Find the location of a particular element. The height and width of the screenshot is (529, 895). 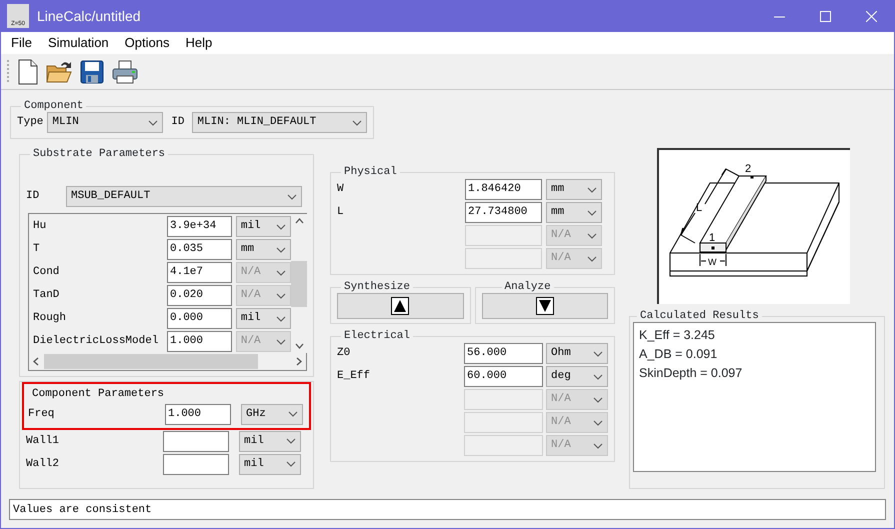

input-field: 0.020 is located at coordinates (199, 295).